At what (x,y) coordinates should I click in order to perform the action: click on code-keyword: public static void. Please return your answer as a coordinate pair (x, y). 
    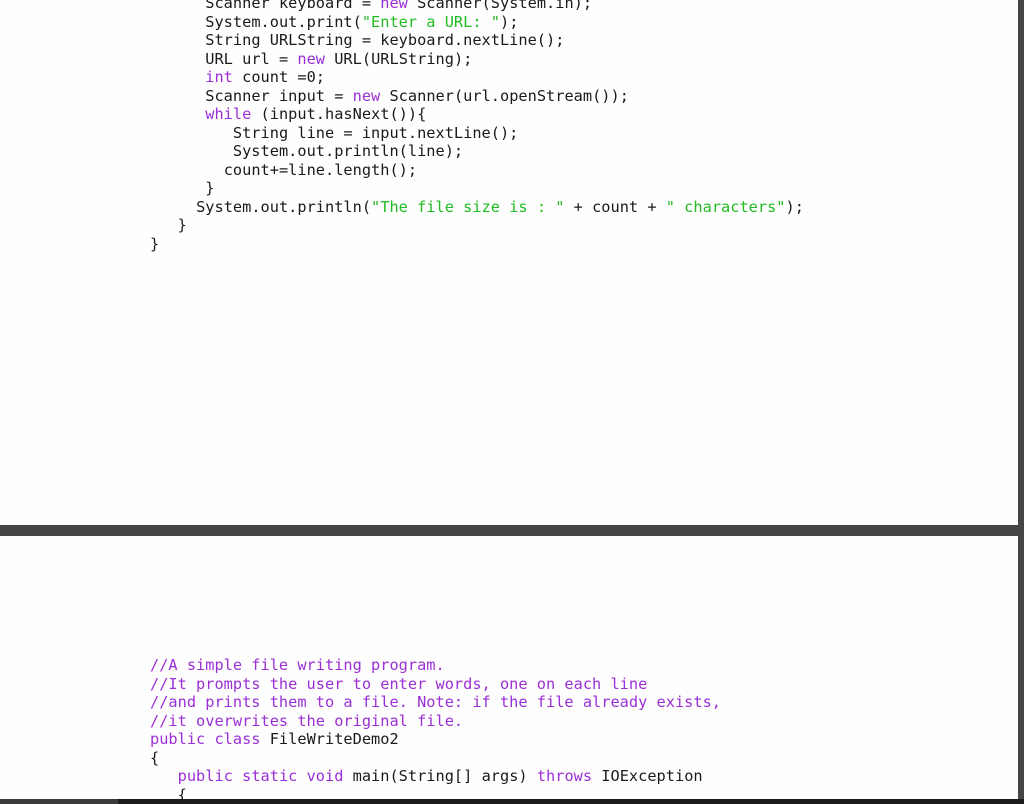
    Looking at the image, I should click on (260, 776).